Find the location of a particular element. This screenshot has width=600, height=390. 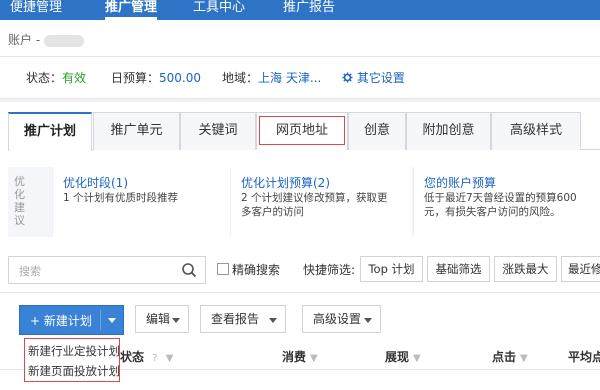

quick-filter-basic: 基础筛选 is located at coordinates (458, 269).